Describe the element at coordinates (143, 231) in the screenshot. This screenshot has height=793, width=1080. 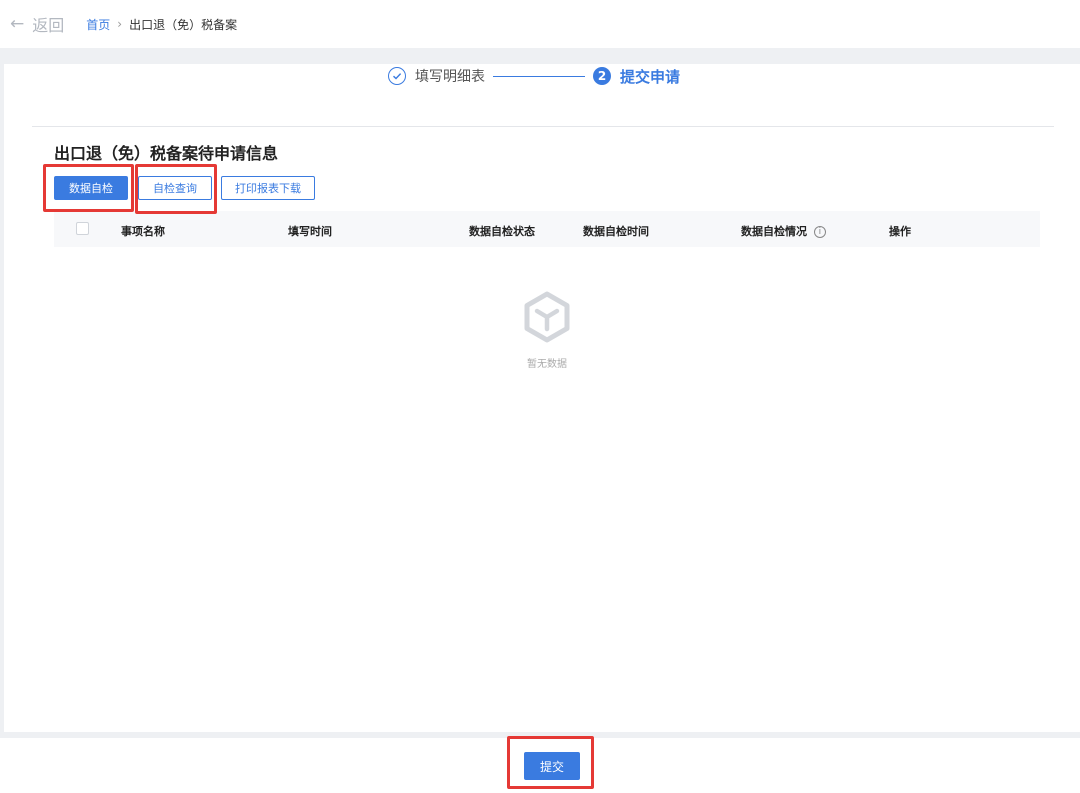
I see `column-header: 事项名称` at that location.